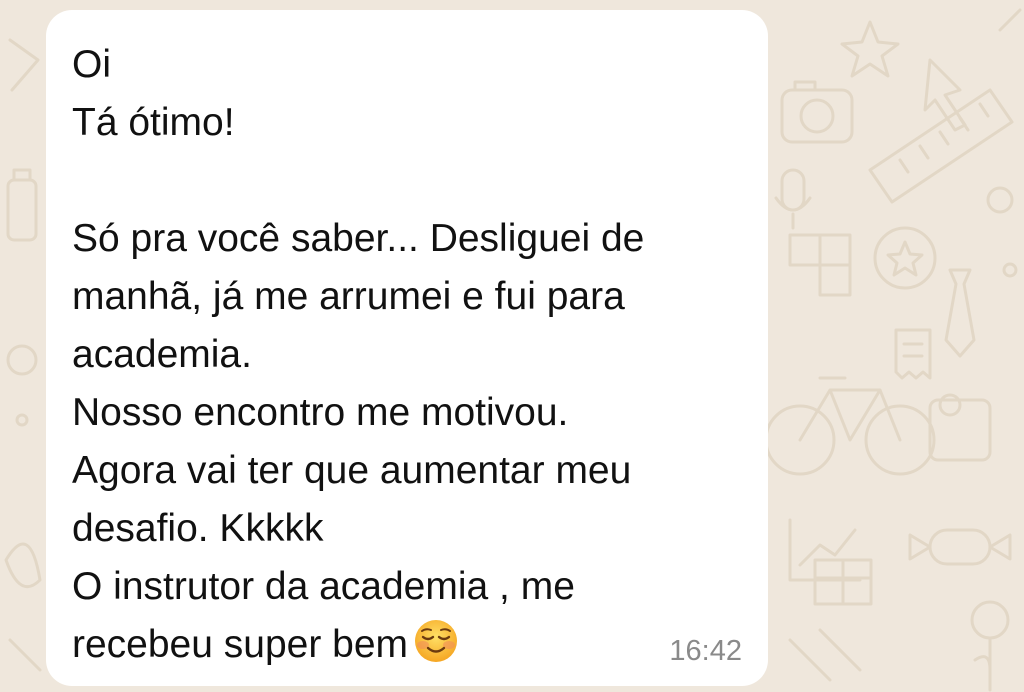 This screenshot has width=1024, height=692. Describe the element at coordinates (1004, 143) in the screenshot. I see `doodle-tape-icon` at that location.